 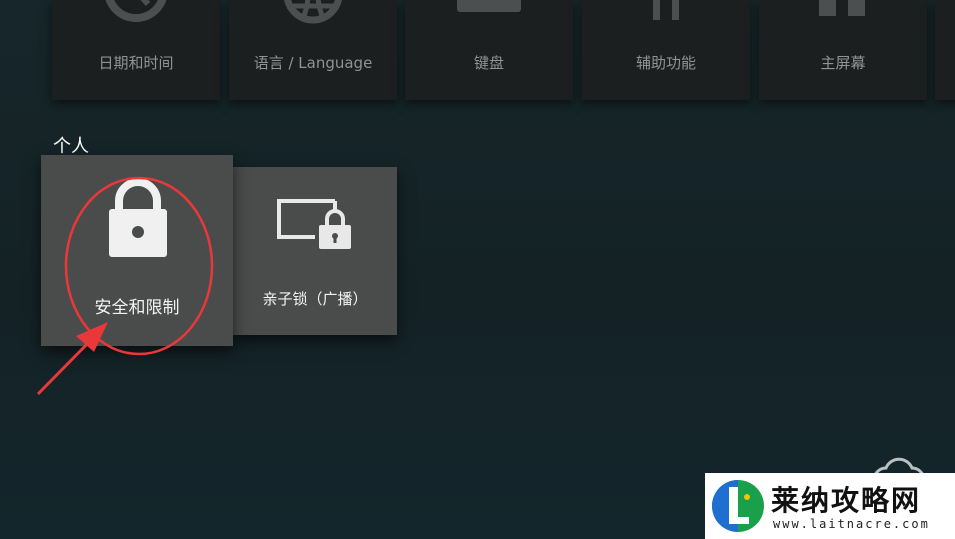 What do you see at coordinates (137, 308) in the screenshot?
I see `card-label: 安全和限制` at bounding box center [137, 308].